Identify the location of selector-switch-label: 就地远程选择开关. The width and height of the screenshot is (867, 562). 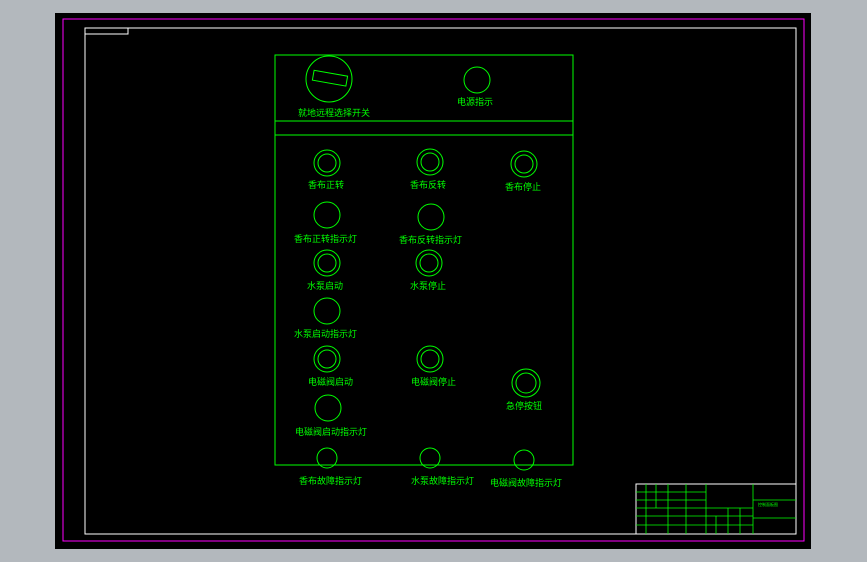
(334, 113).